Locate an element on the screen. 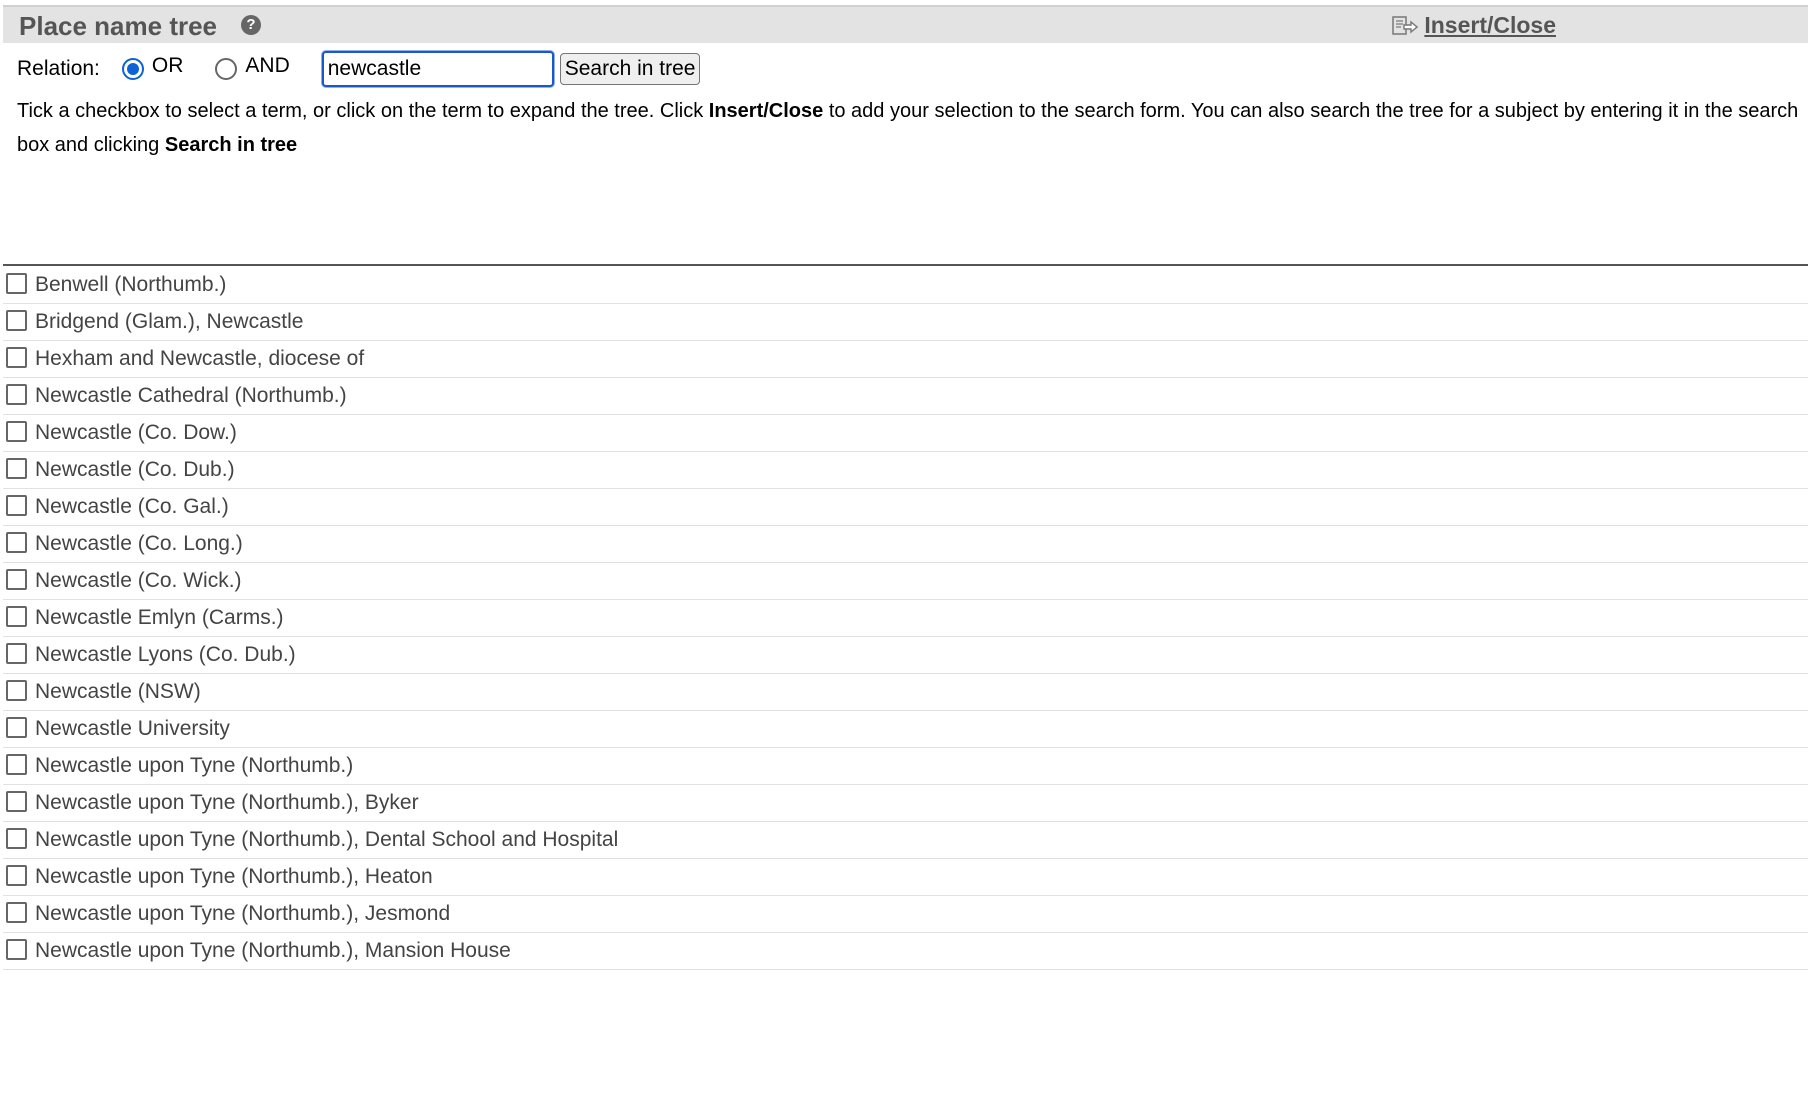 The height and width of the screenshot is (1108, 1808). tree-item: Newcastle (NSW) is located at coordinates (905, 692).